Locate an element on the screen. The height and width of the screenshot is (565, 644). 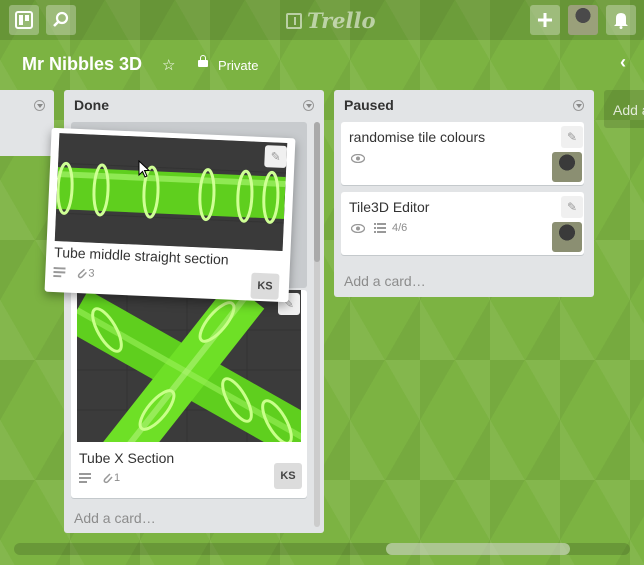
list-title: Done is located at coordinates (91, 105).